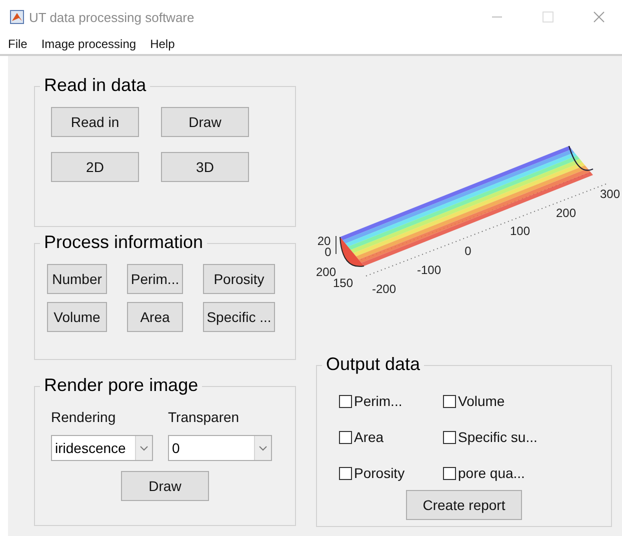 The image size is (622, 536). Describe the element at coordinates (220, 448) in the screenshot. I see `dropdown: 0` at that location.